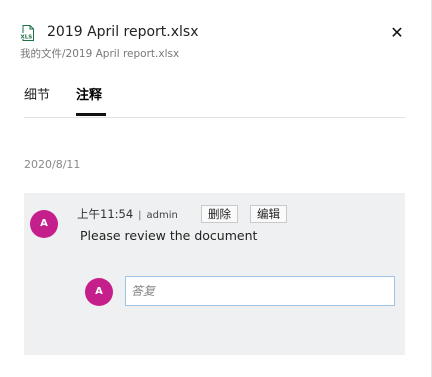 The width and height of the screenshot is (432, 377). I want to click on delete-comment-button: 删除, so click(219, 214).